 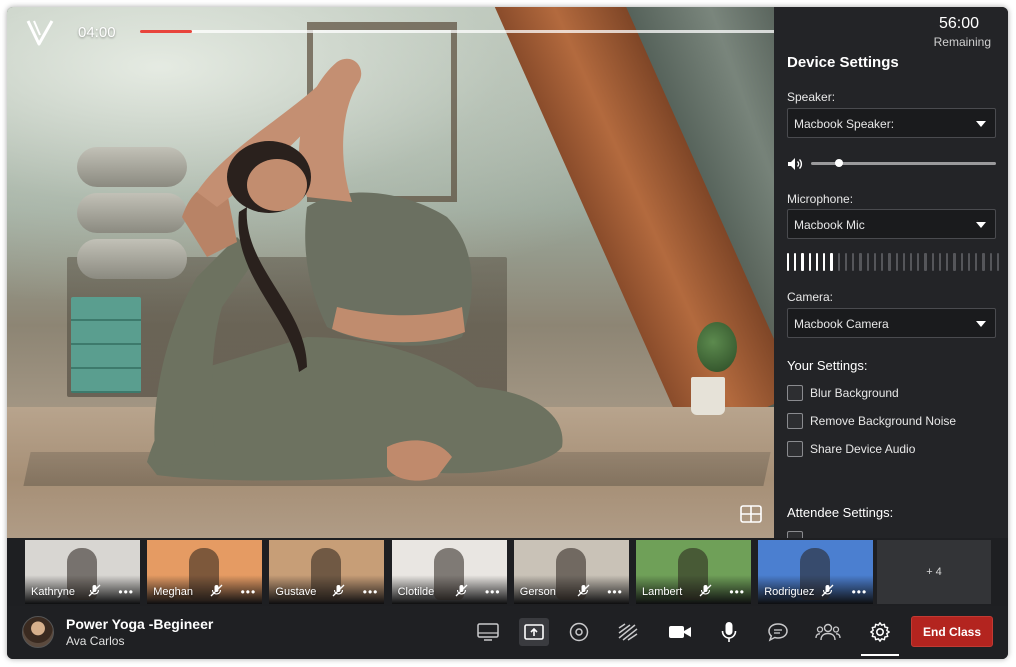 What do you see at coordinates (811, 97) in the screenshot?
I see `speaker-label: Speaker:` at bounding box center [811, 97].